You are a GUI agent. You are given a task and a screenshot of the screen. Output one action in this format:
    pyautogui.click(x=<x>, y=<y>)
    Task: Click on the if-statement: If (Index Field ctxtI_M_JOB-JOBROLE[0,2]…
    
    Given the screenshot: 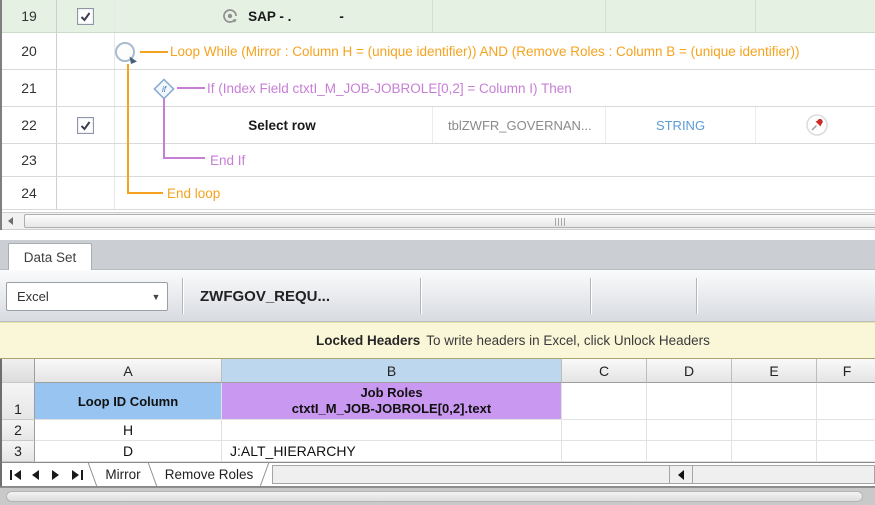 What is the action you would take?
    pyautogui.click(x=389, y=88)
    